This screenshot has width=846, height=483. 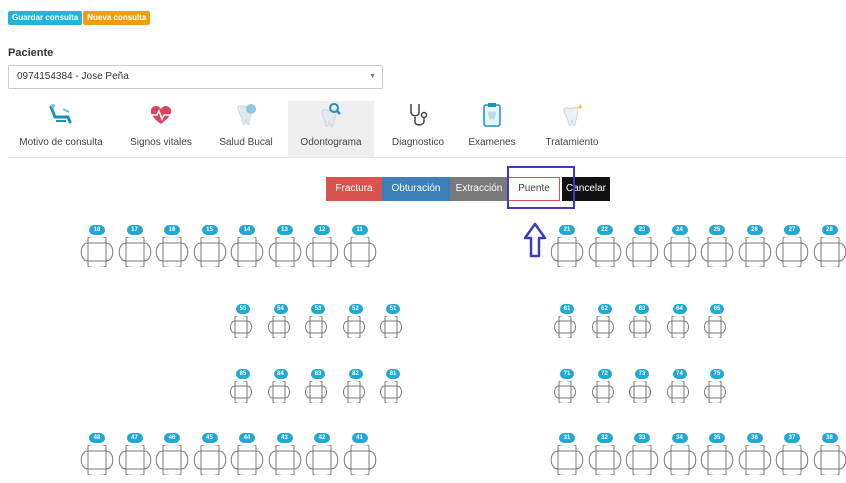 What do you see at coordinates (243, 386) in the screenshot?
I see `tooth-85: 85` at bounding box center [243, 386].